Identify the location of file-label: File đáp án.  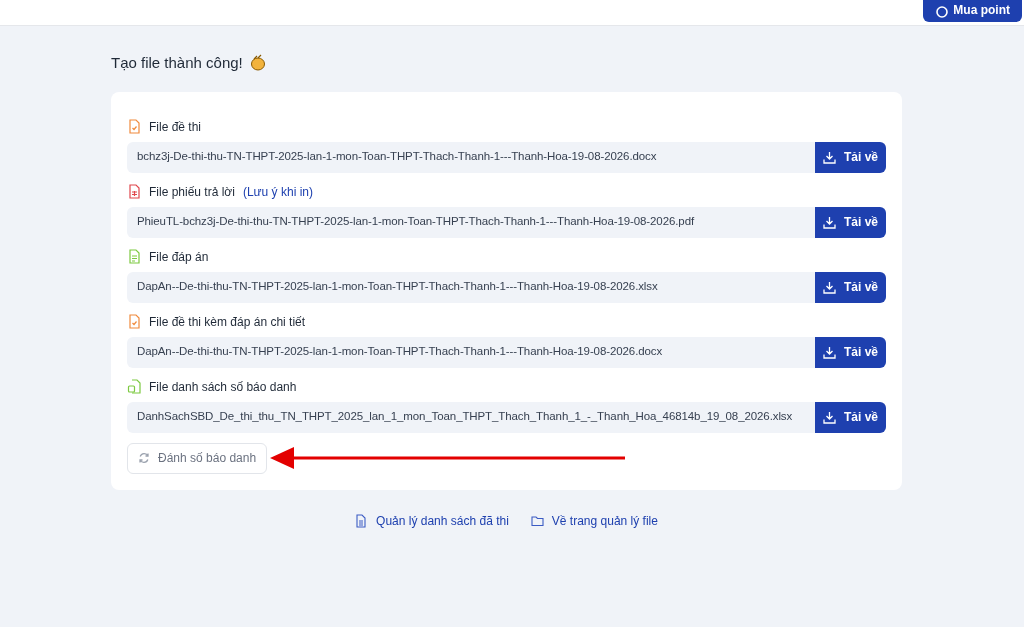
(179, 257).